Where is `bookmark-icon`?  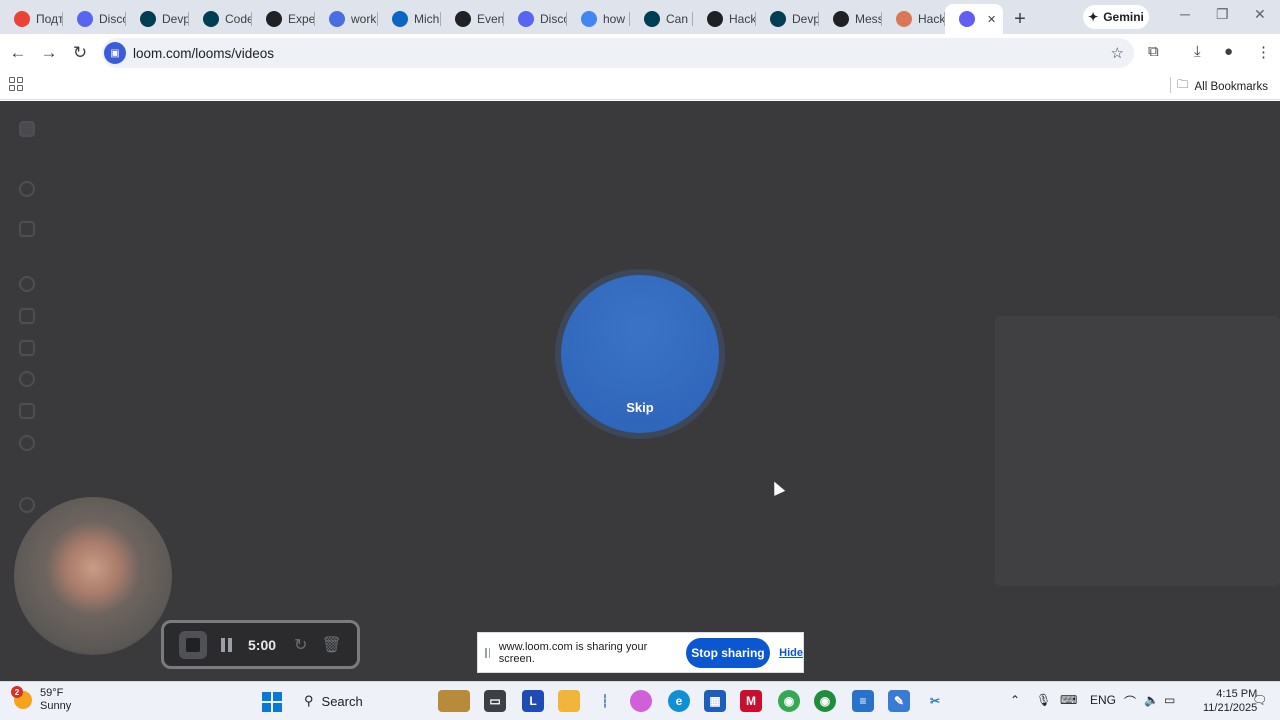 bookmark-icon is located at coordinates (27, 411).